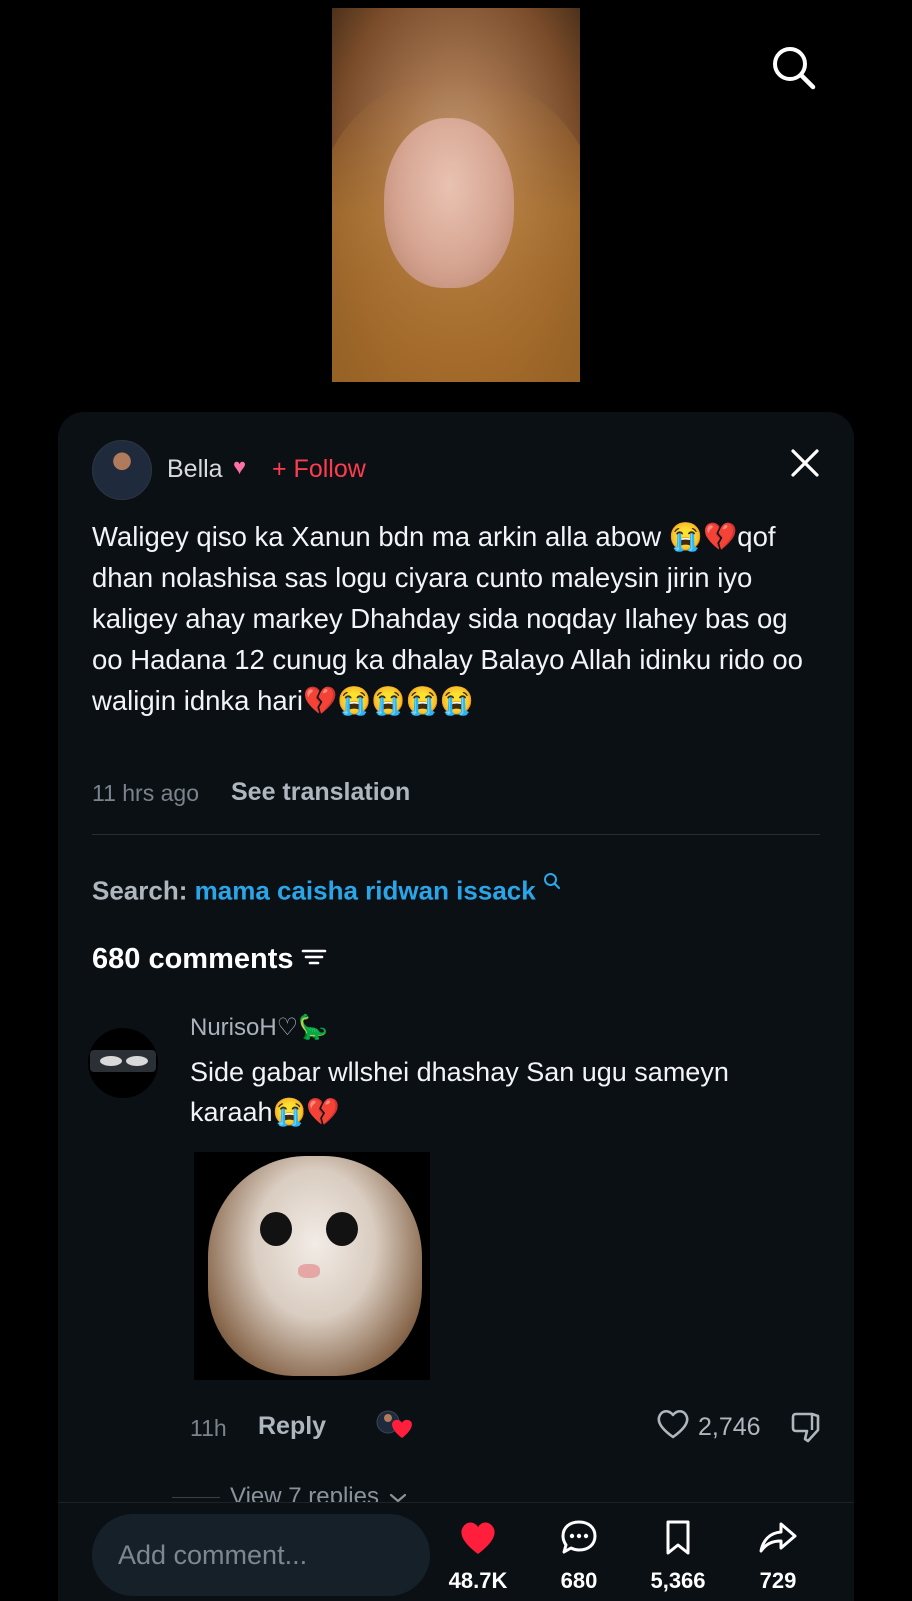  Describe the element at coordinates (579, 1580) in the screenshot. I see `comment-count: 680` at that location.